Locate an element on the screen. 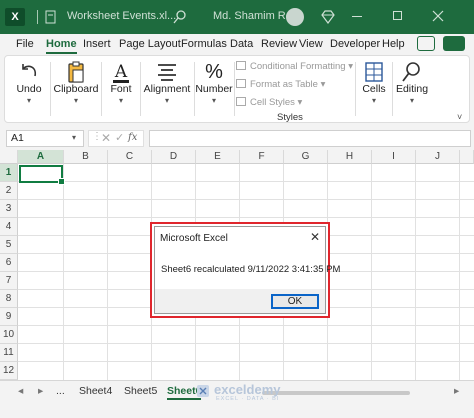 The width and height of the screenshot is (474, 418). tab-developer: Developer is located at coordinates (355, 44).